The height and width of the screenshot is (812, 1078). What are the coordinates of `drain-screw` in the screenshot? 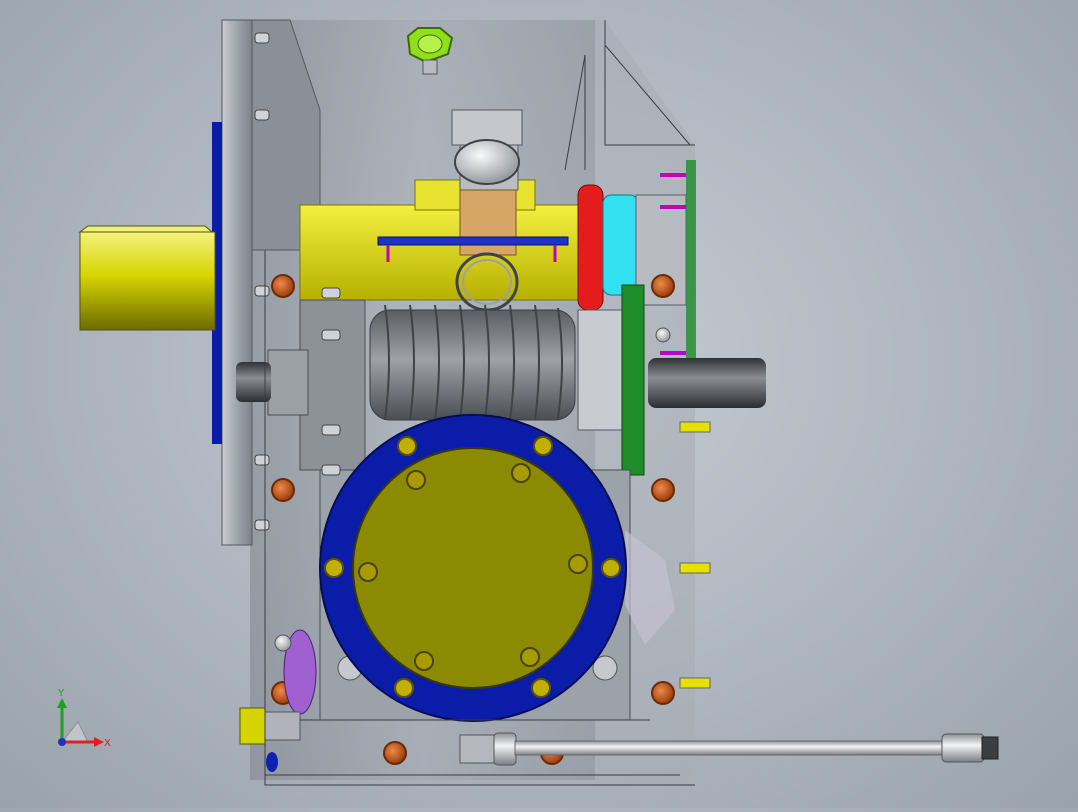 It's located at (252, 726).